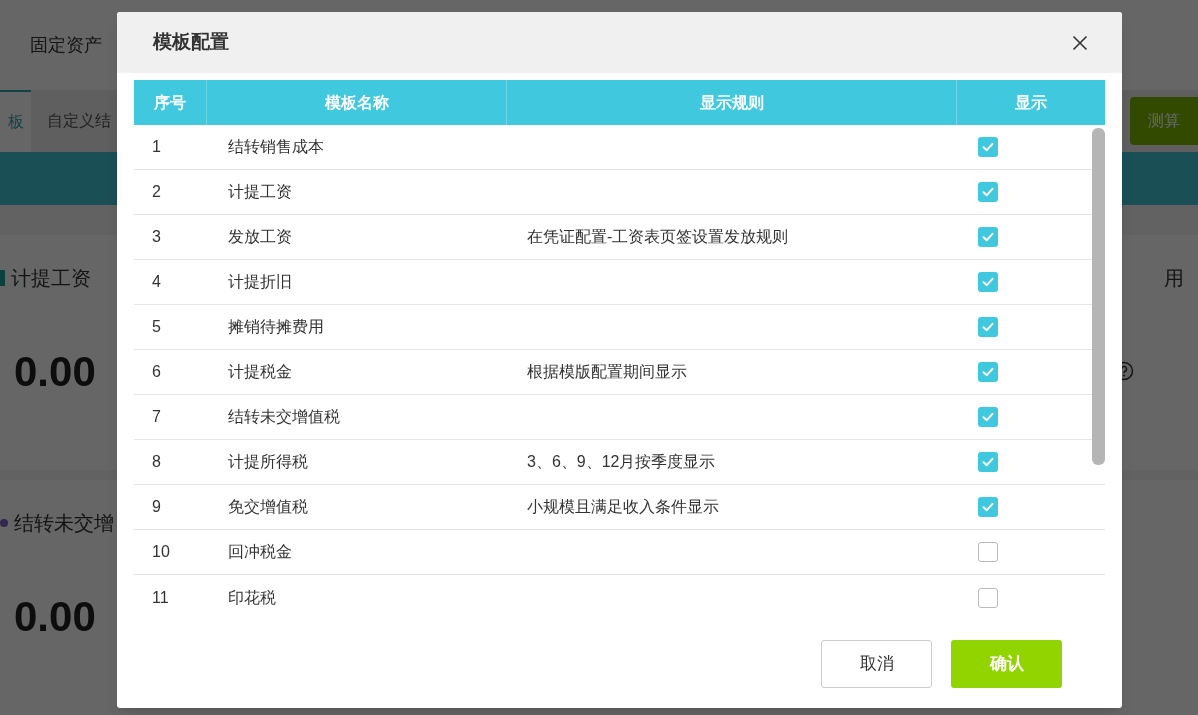  Describe the element at coordinates (1174, 278) in the screenshot. I see `card-title: 用` at that location.